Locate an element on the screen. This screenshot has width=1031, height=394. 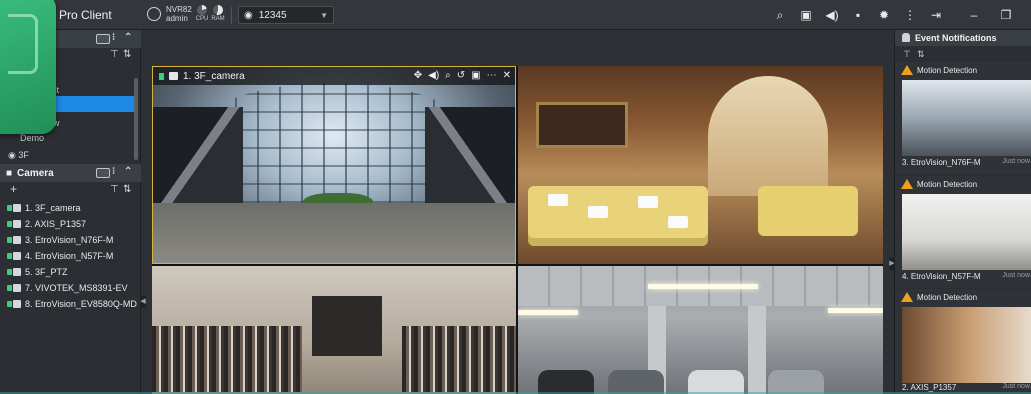
more-horizontal-icon: ⋯ is located at coordinates (492, 76).